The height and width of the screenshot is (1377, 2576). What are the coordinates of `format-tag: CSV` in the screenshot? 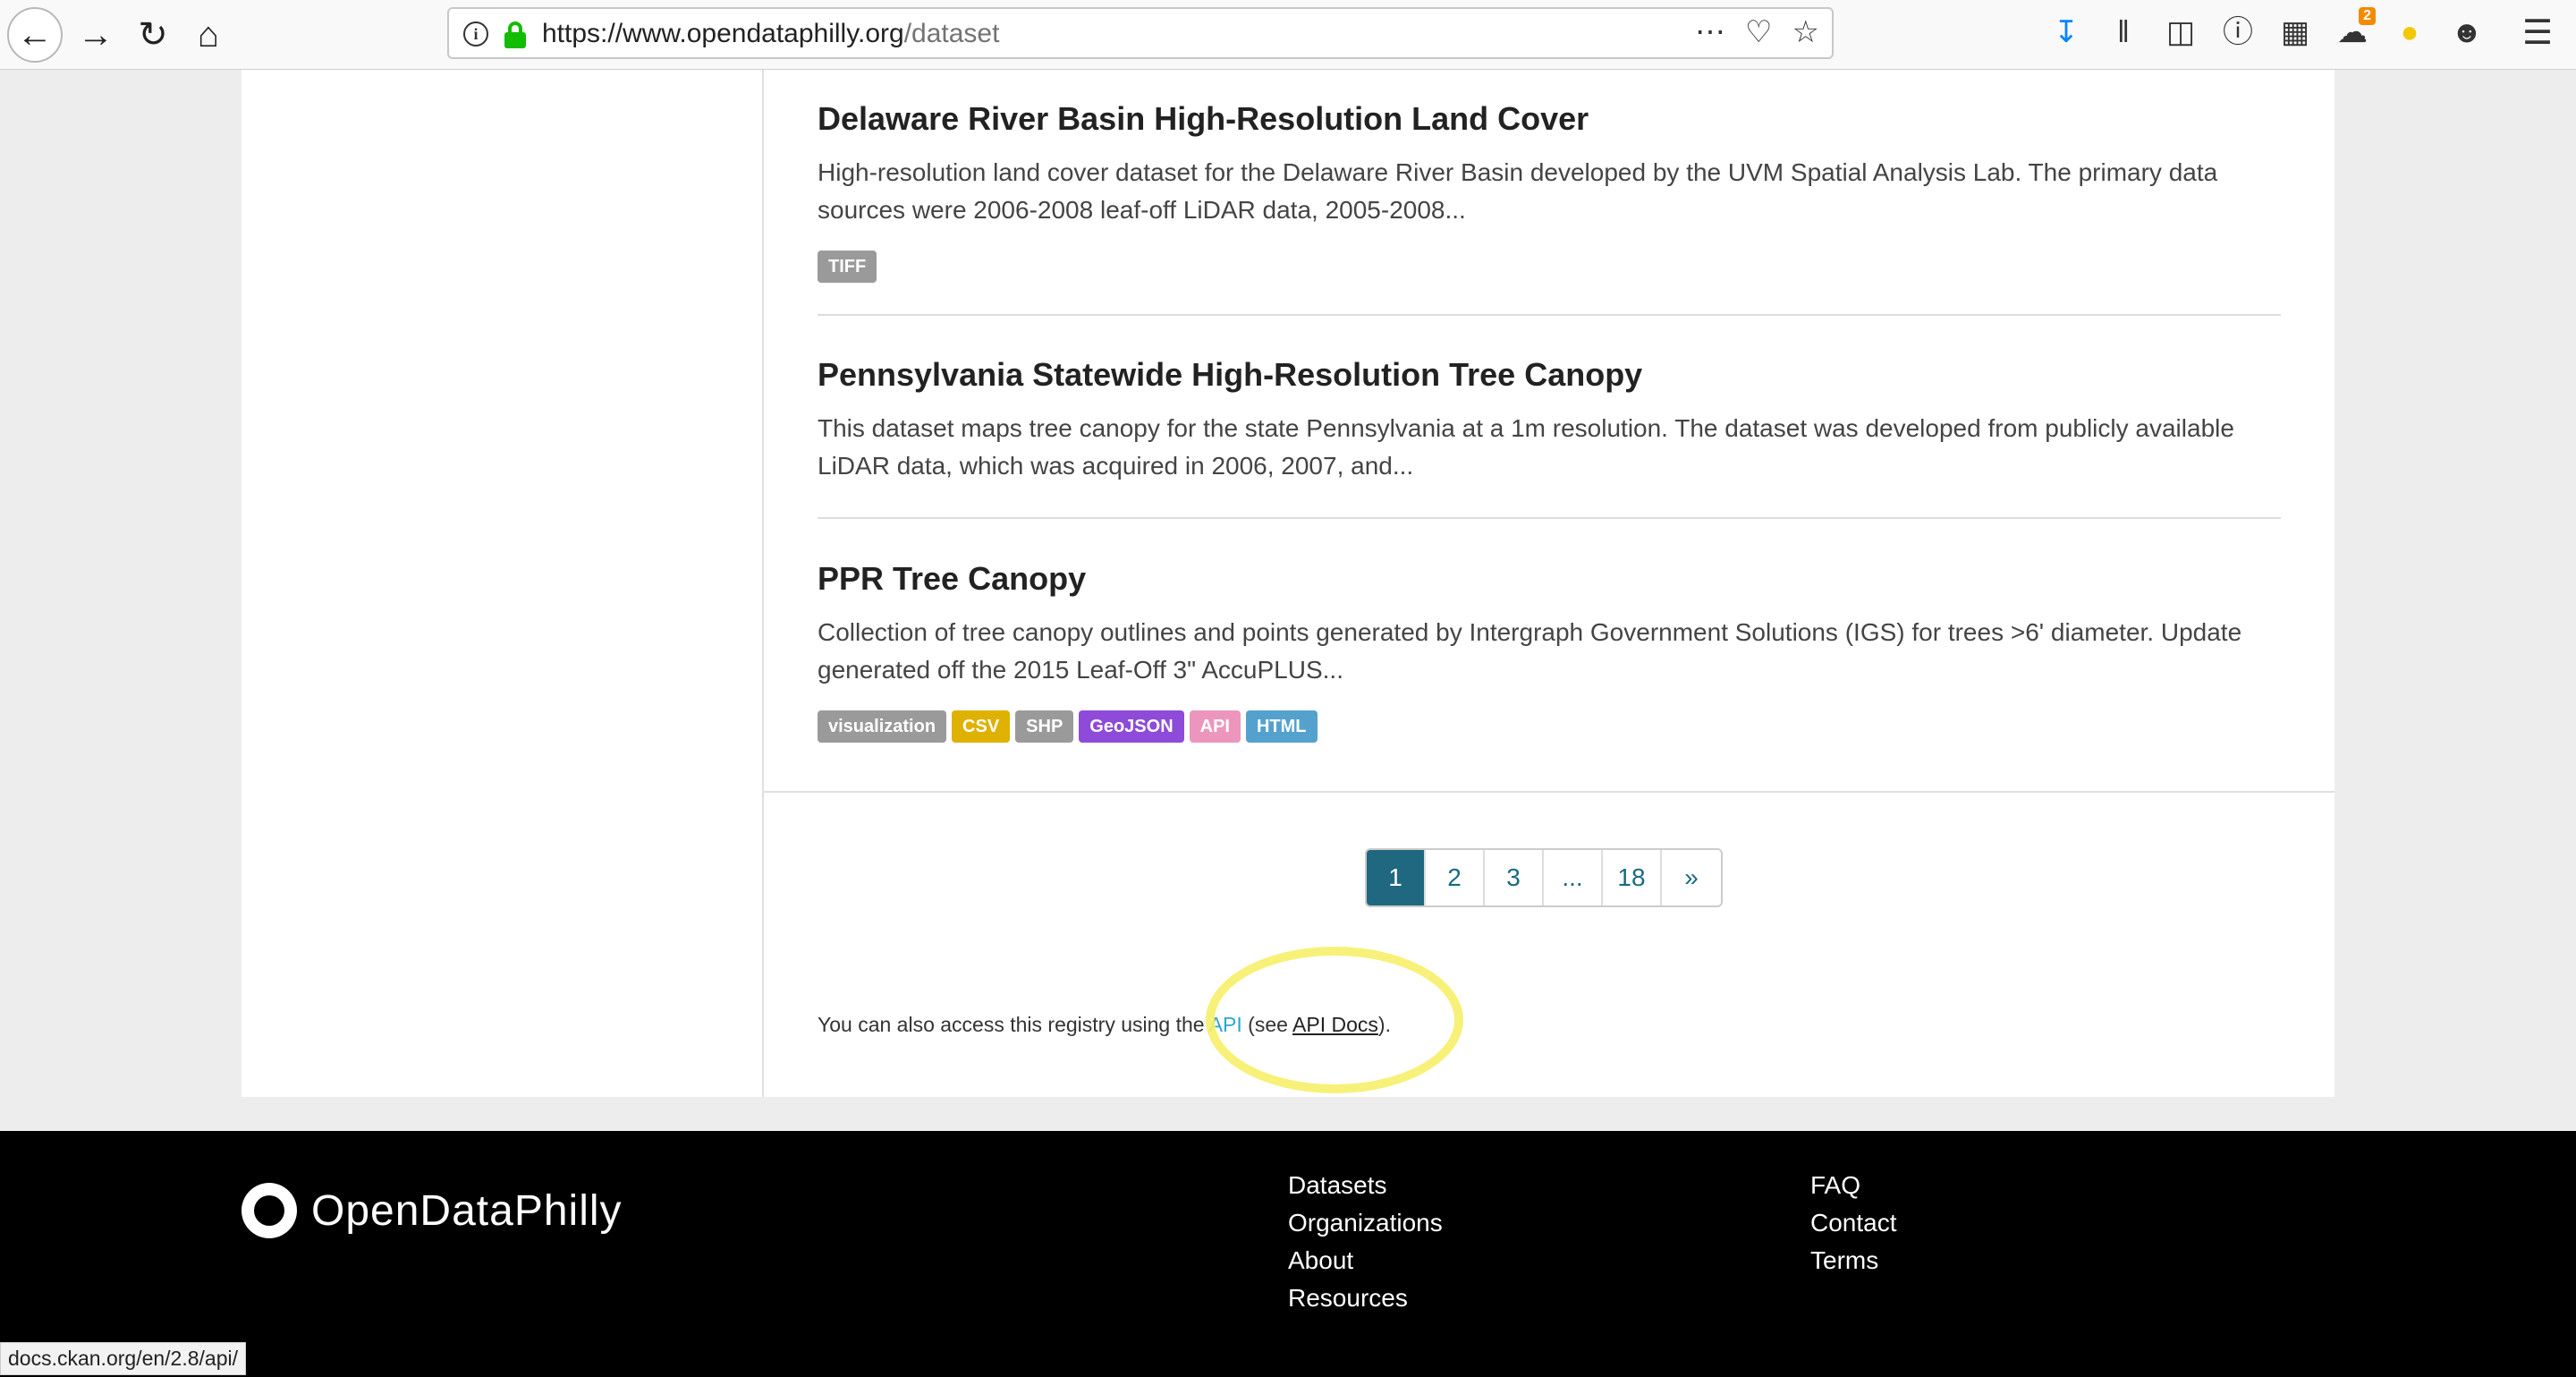 It's located at (981, 726).